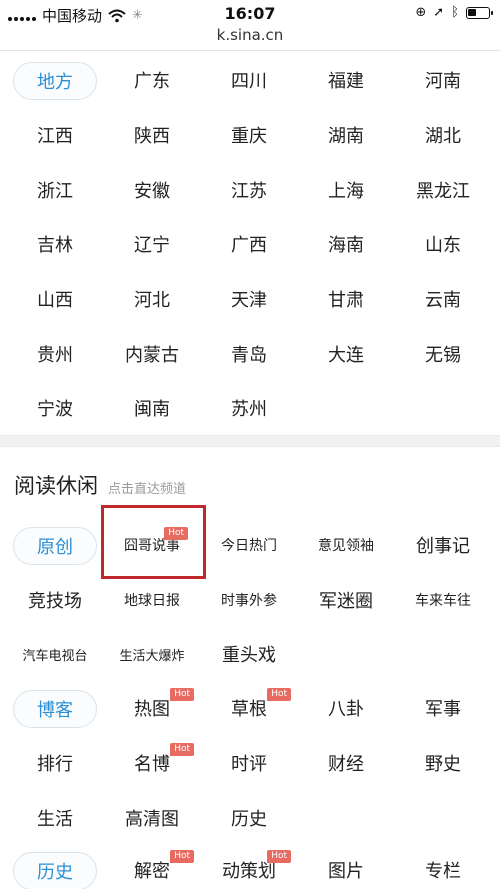 This screenshot has height=889, width=500. I want to click on channel-item-grassroots: 草根 Hot, so click(249, 708).